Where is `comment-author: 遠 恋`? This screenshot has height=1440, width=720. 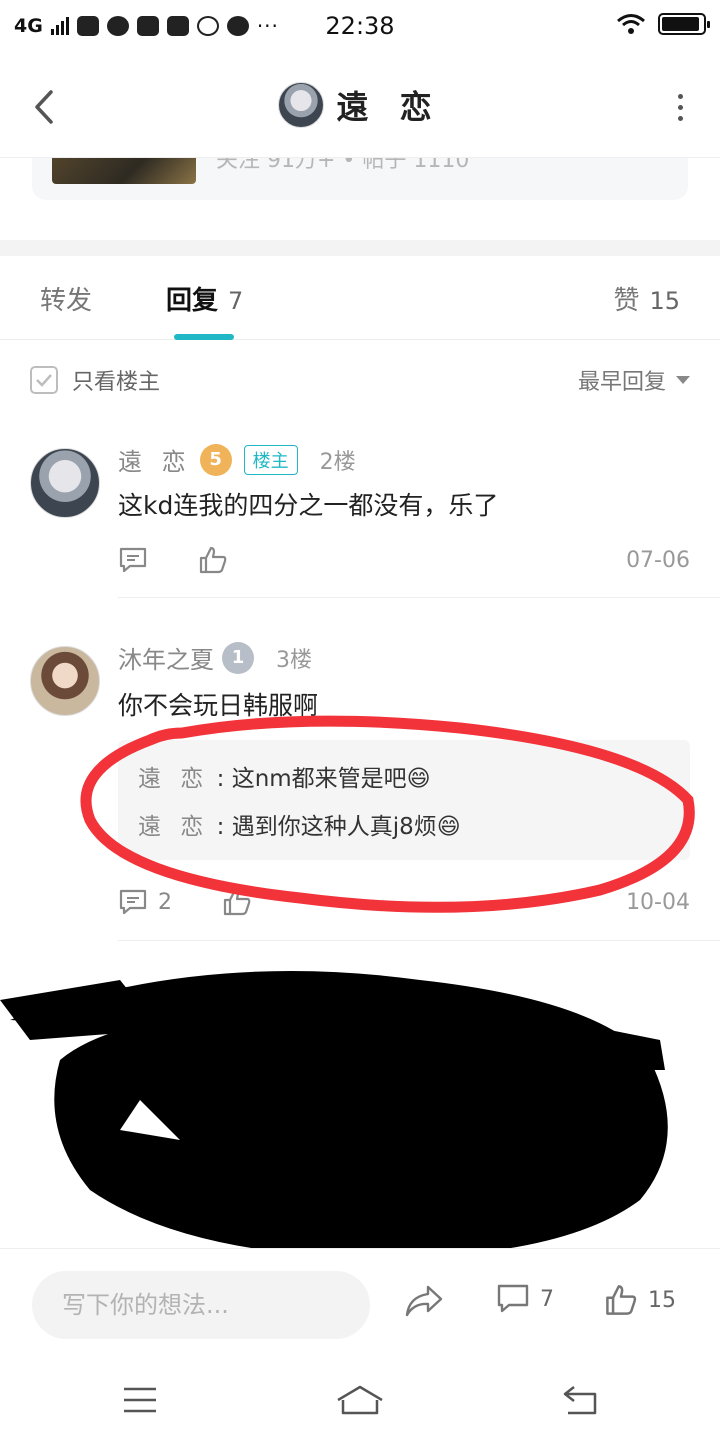 comment-author: 遠 恋 is located at coordinates (155, 459).